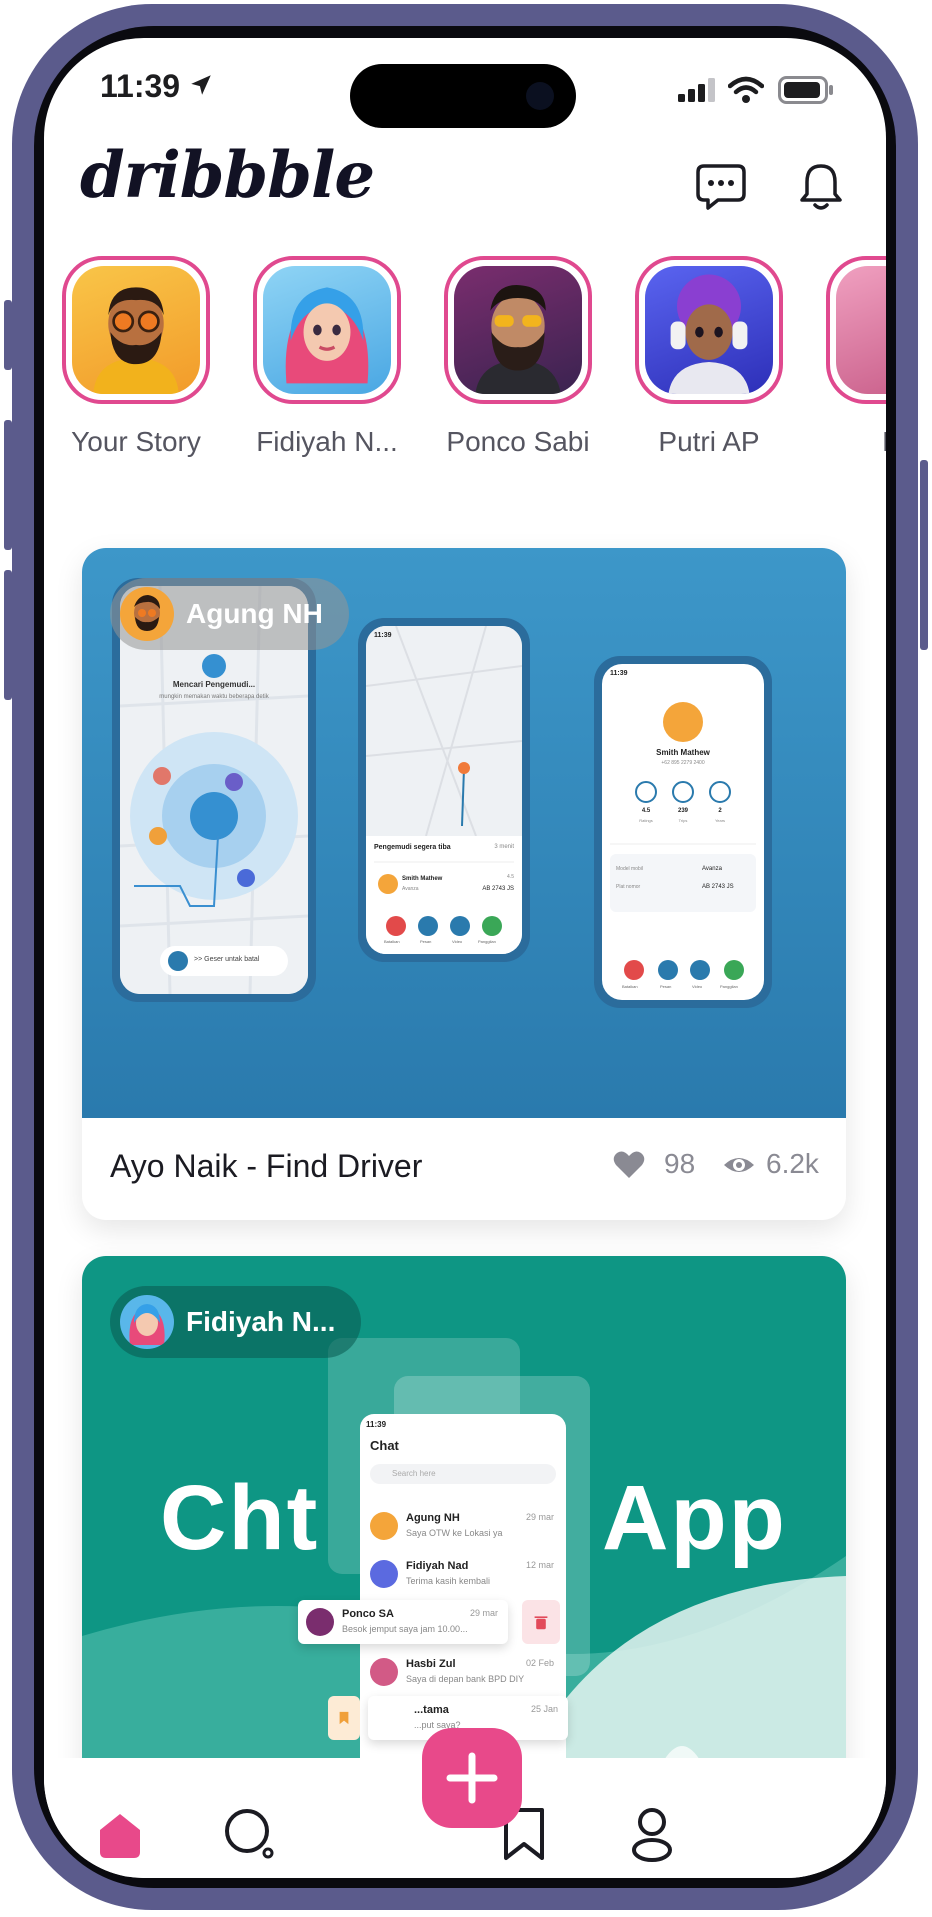  Describe the element at coordinates (539, 1565) in the screenshot. I see `chat-date: 12 mar` at that location.